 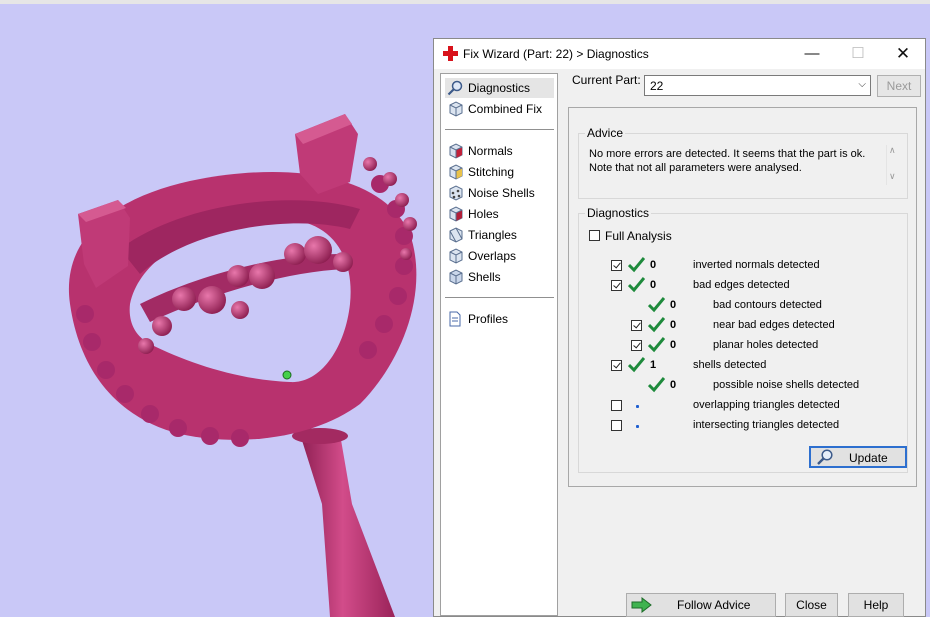 I want to click on nav-item-label: Holes, so click(x=483, y=214).